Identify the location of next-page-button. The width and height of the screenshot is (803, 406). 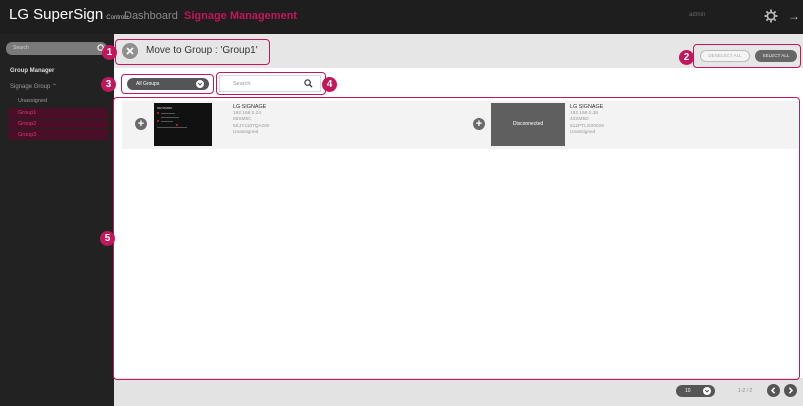
(790, 390).